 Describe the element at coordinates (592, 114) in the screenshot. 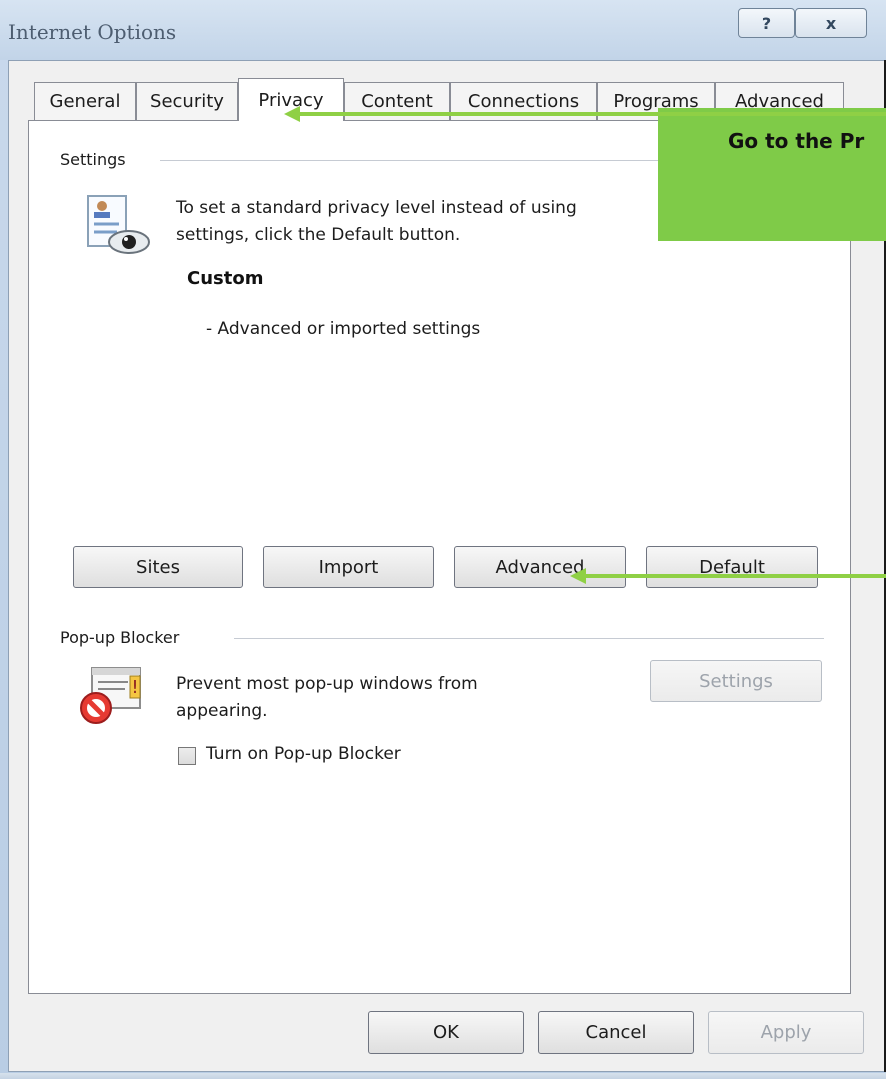

I see `privacy-tab-arrow` at that location.